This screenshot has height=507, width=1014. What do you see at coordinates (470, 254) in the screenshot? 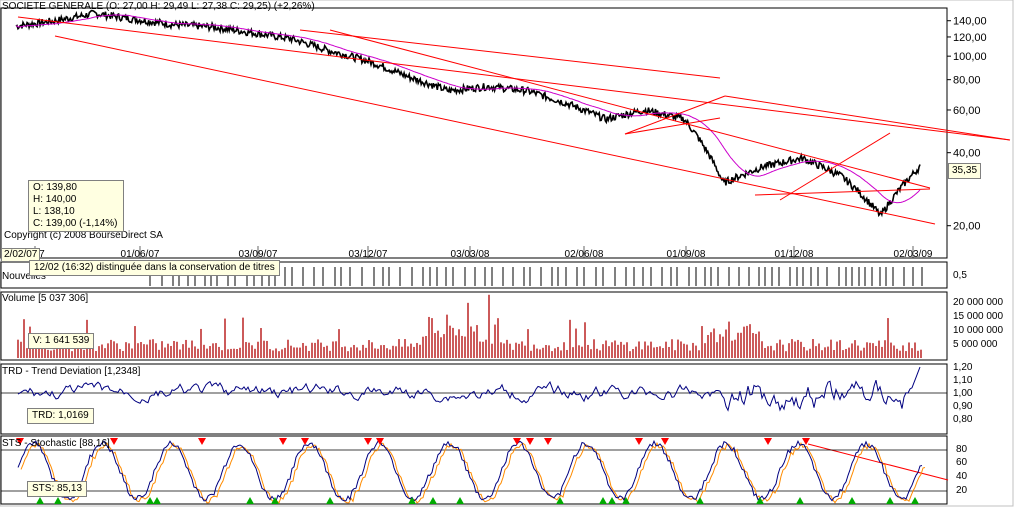
I see `date-tick-label: 03/03/08` at bounding box center [470, 254].